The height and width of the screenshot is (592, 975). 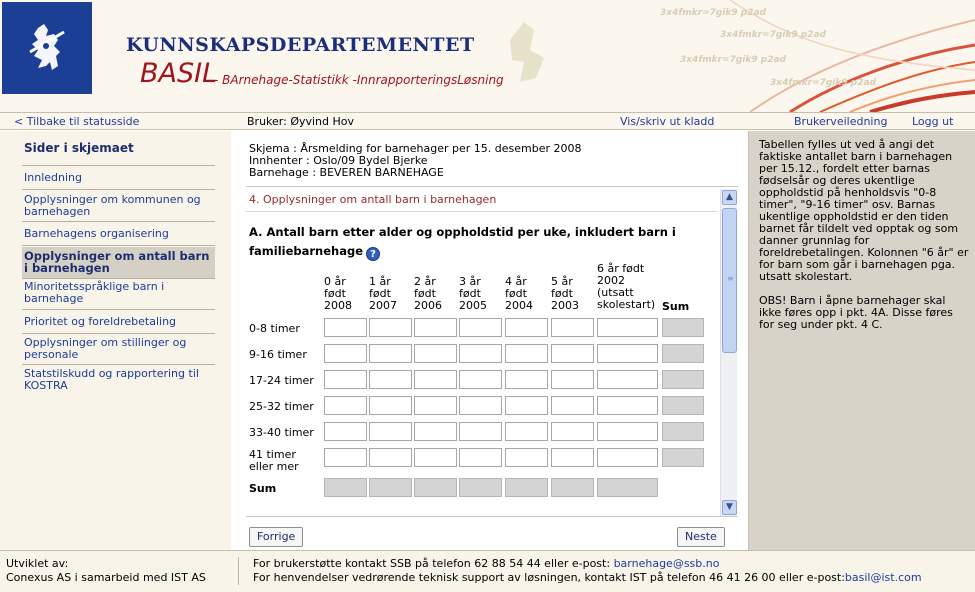 I want to click on row-label-33-40: 33-40 timer, so click(x=281, y=432).